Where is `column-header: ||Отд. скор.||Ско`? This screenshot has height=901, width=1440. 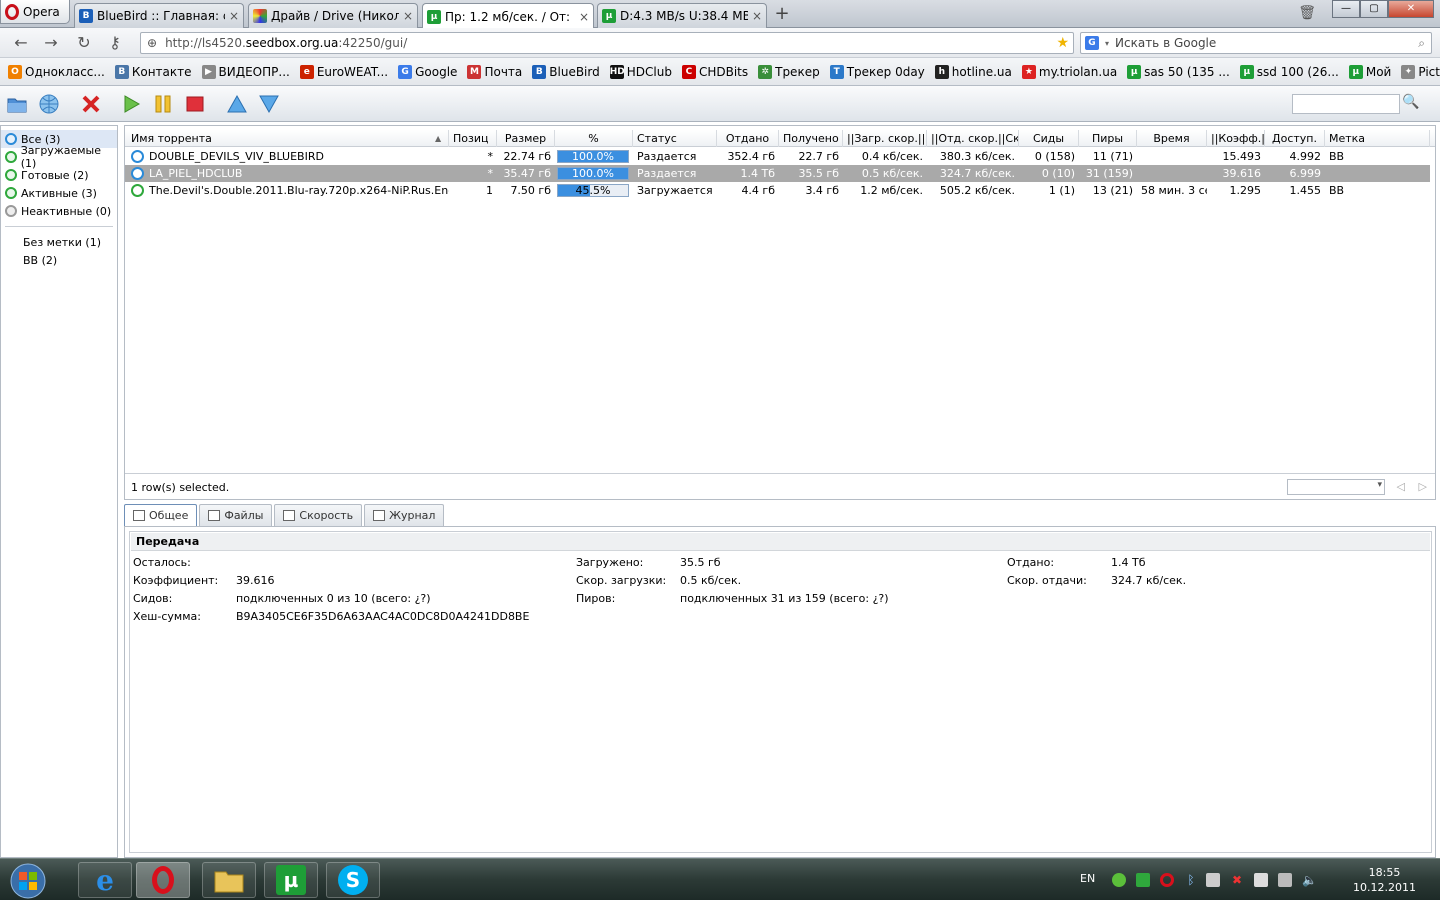
column-header: ||Отд. скор.||Ско is located at coordinates (973, 138).